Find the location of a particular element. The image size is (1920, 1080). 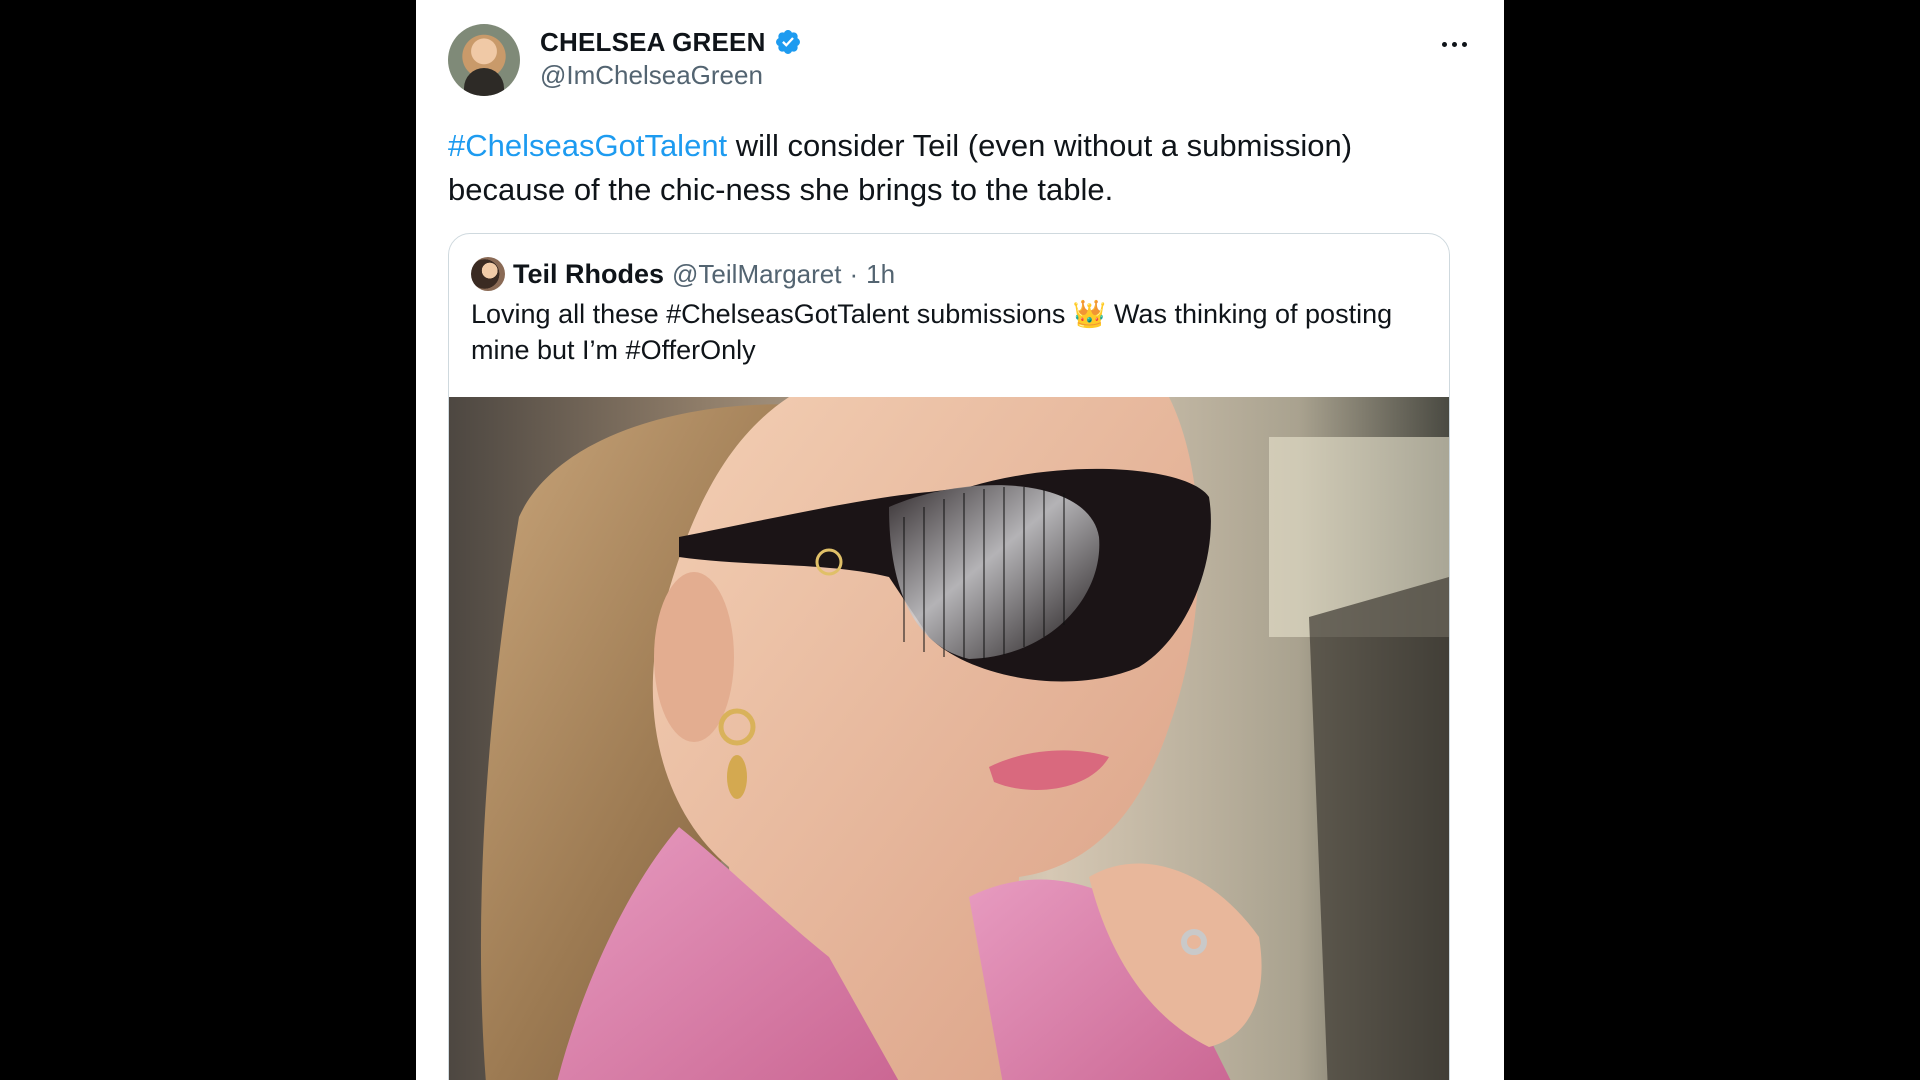

more-options-icon is located at coordinates (1444, 44).